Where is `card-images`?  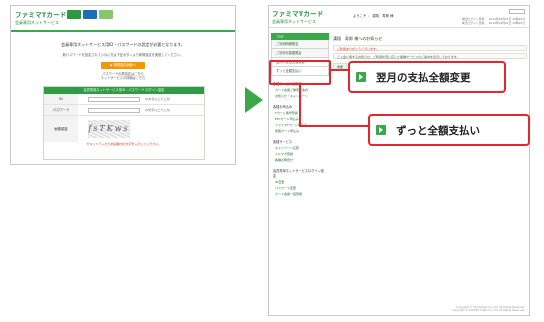 card-images is located at coordinates (90, 14).